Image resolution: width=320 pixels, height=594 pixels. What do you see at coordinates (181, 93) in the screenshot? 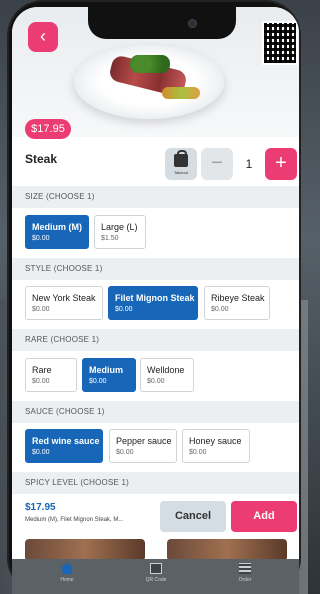
I see `vegetables` at bounding box center [181, 93].